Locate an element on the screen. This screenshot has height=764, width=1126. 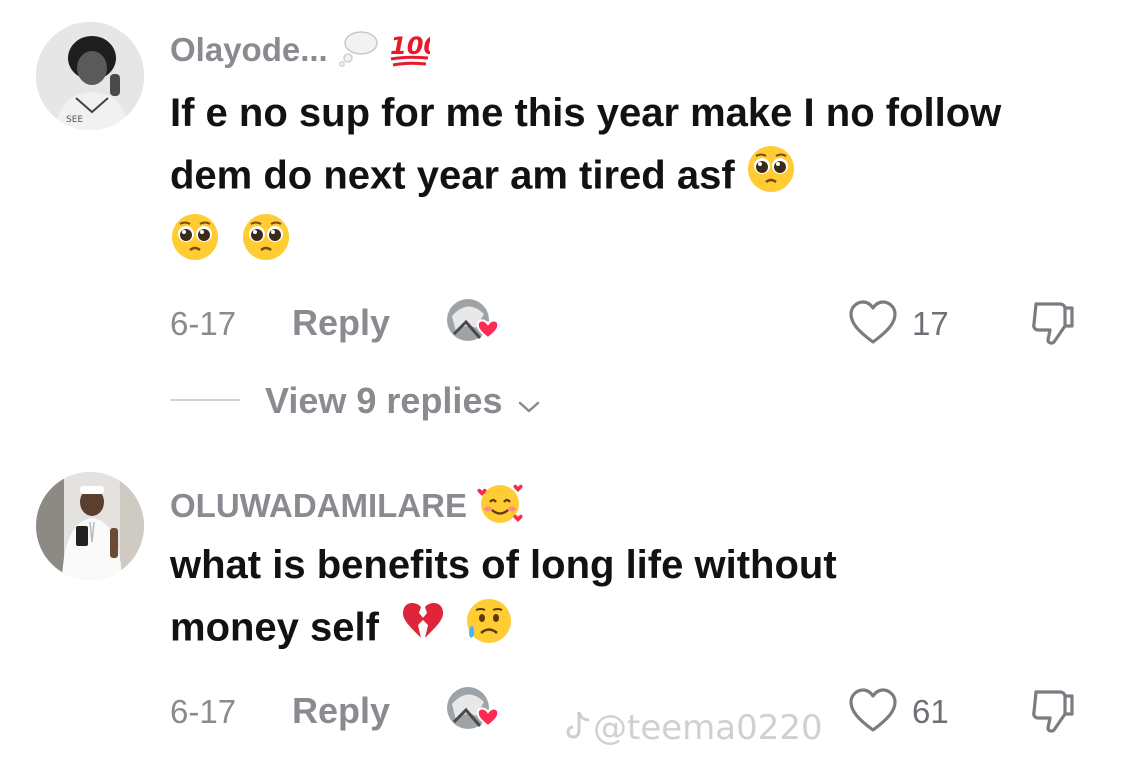
thought-balloon-icon is located at coordinates (358, 52).